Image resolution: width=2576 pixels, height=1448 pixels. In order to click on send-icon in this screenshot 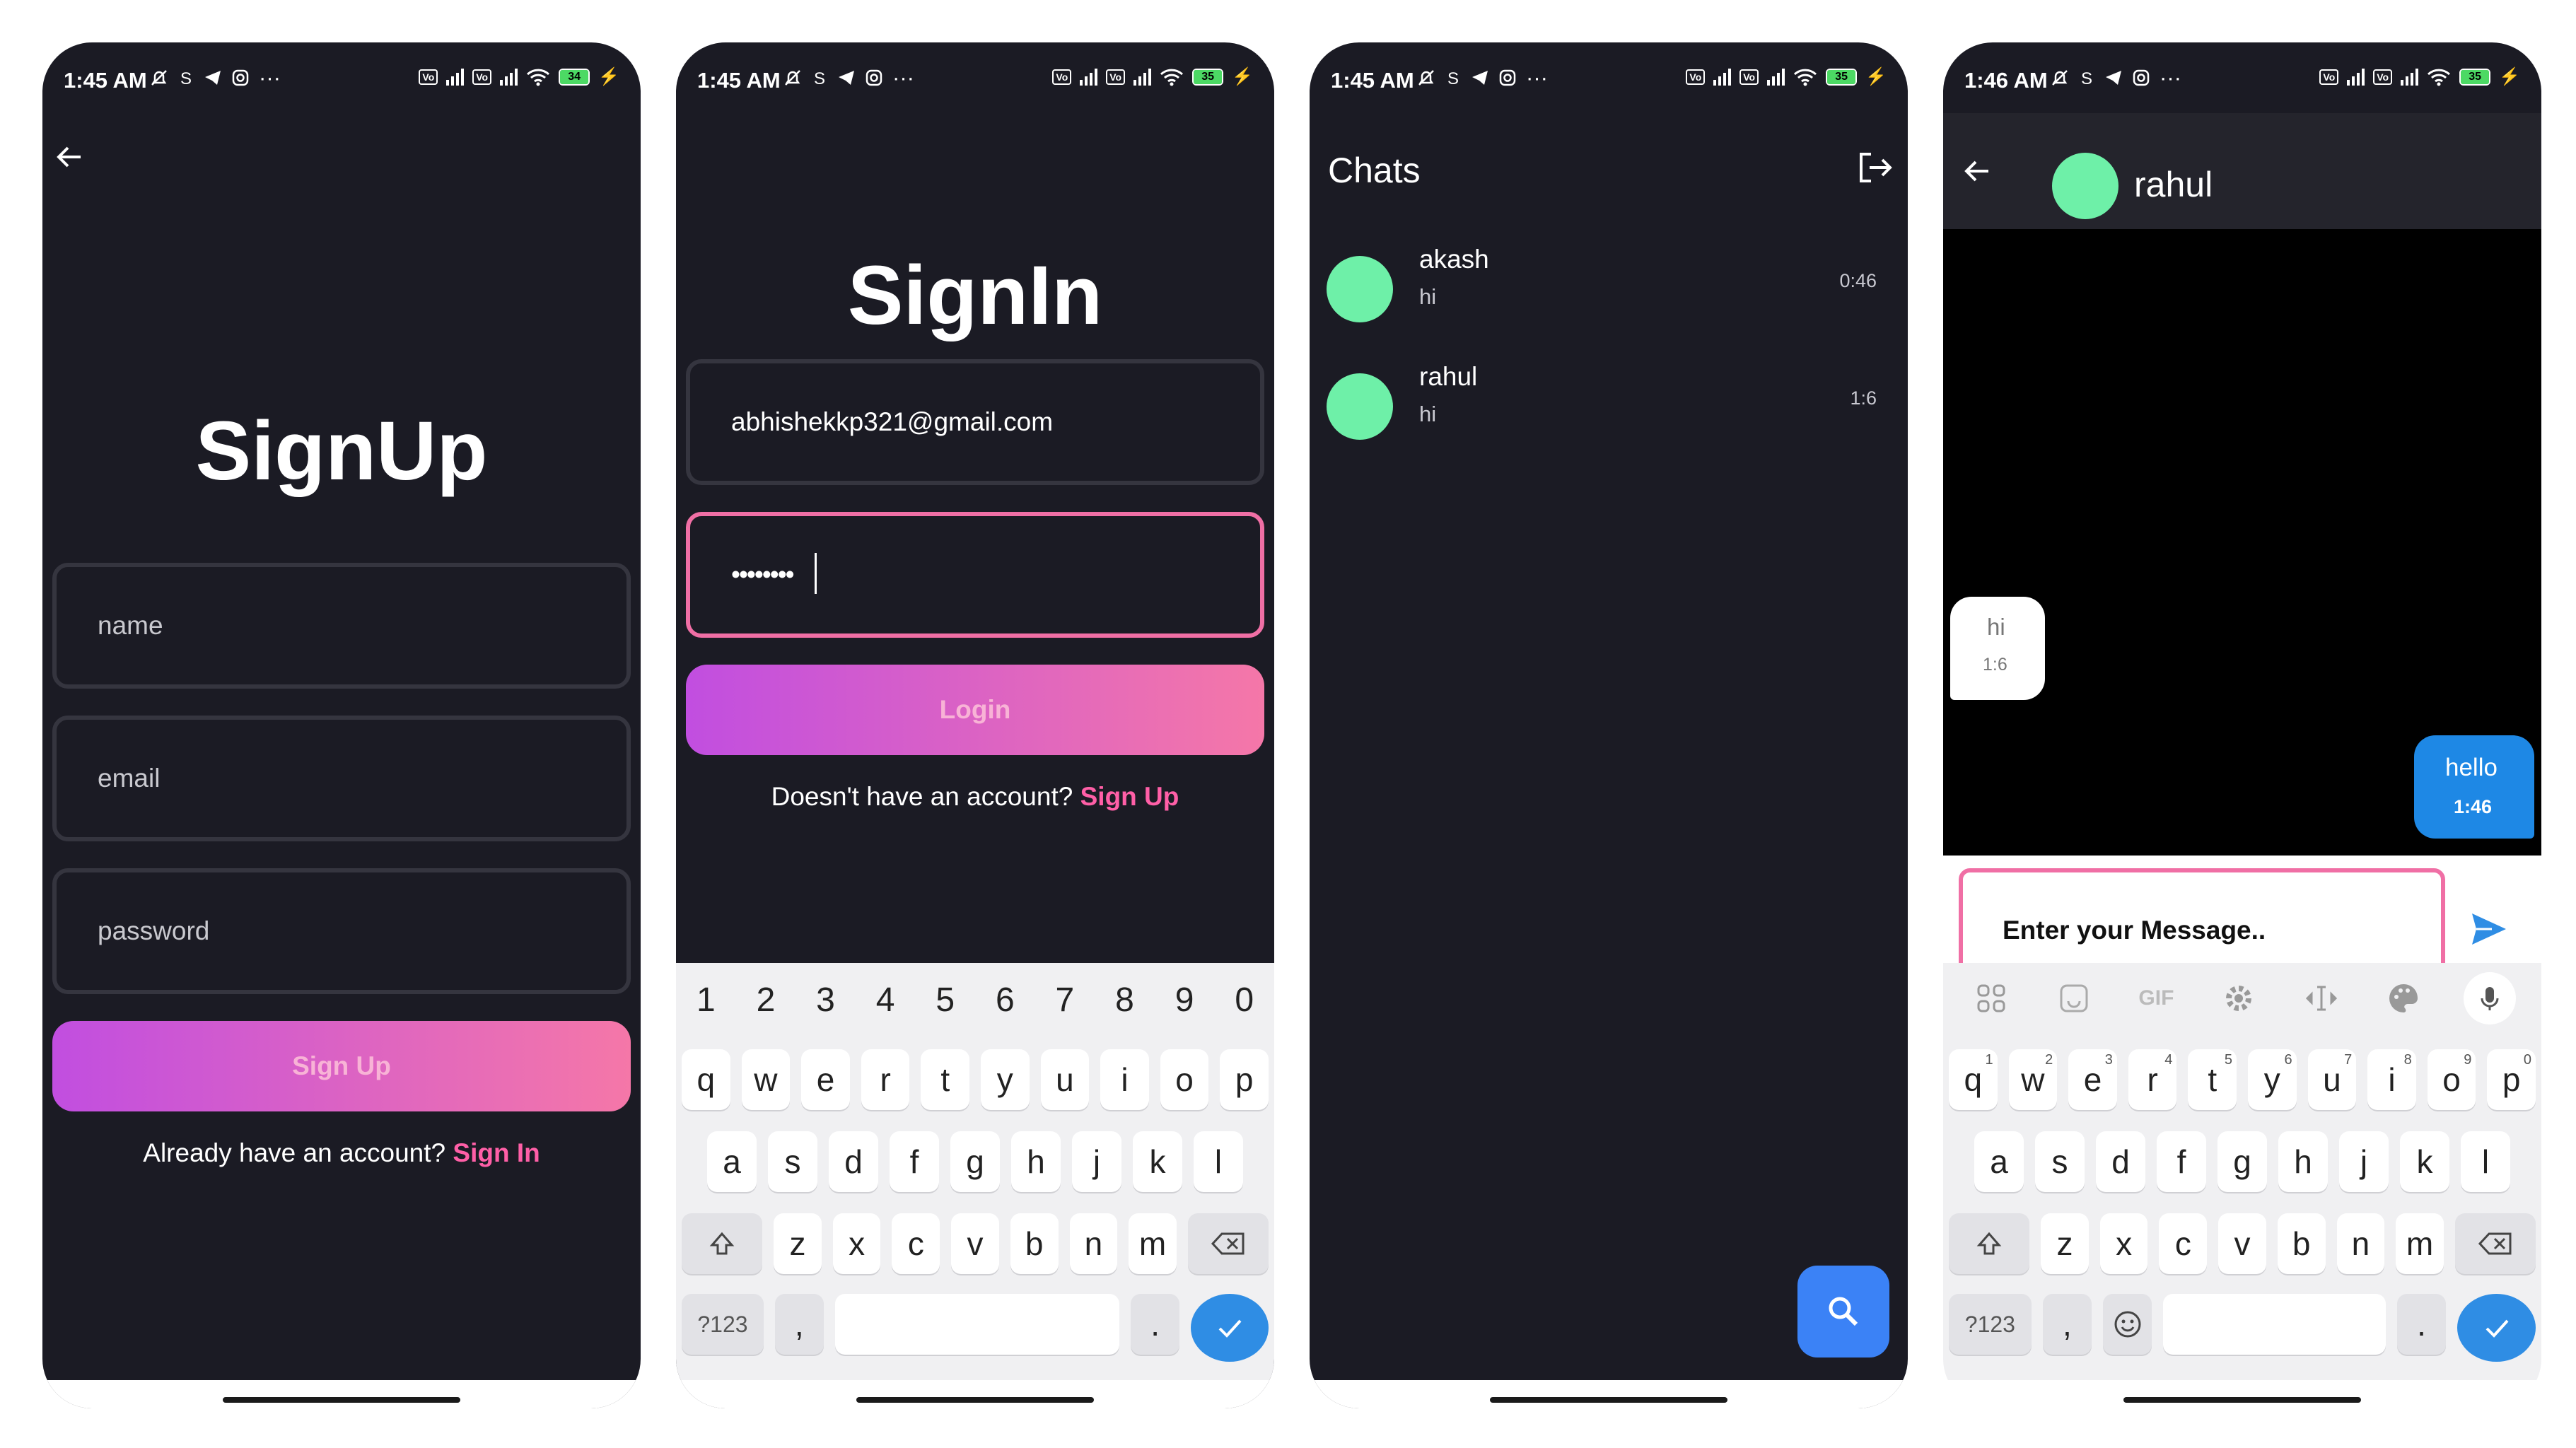, I will do `click(2489, 929)`.